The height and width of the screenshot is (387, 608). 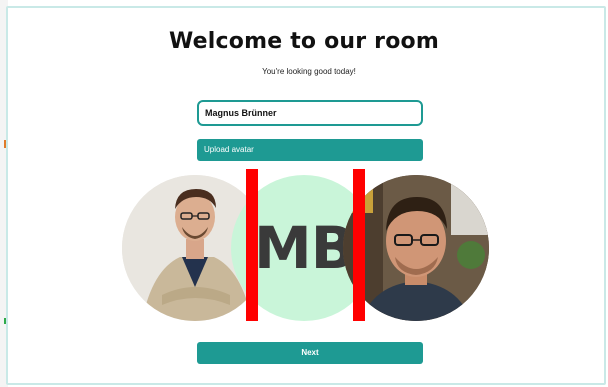 What do you see at coordinates (304, 41) in the screenshot?
I see `page-title: Welcome to our room` at bounding box center [304, 41].